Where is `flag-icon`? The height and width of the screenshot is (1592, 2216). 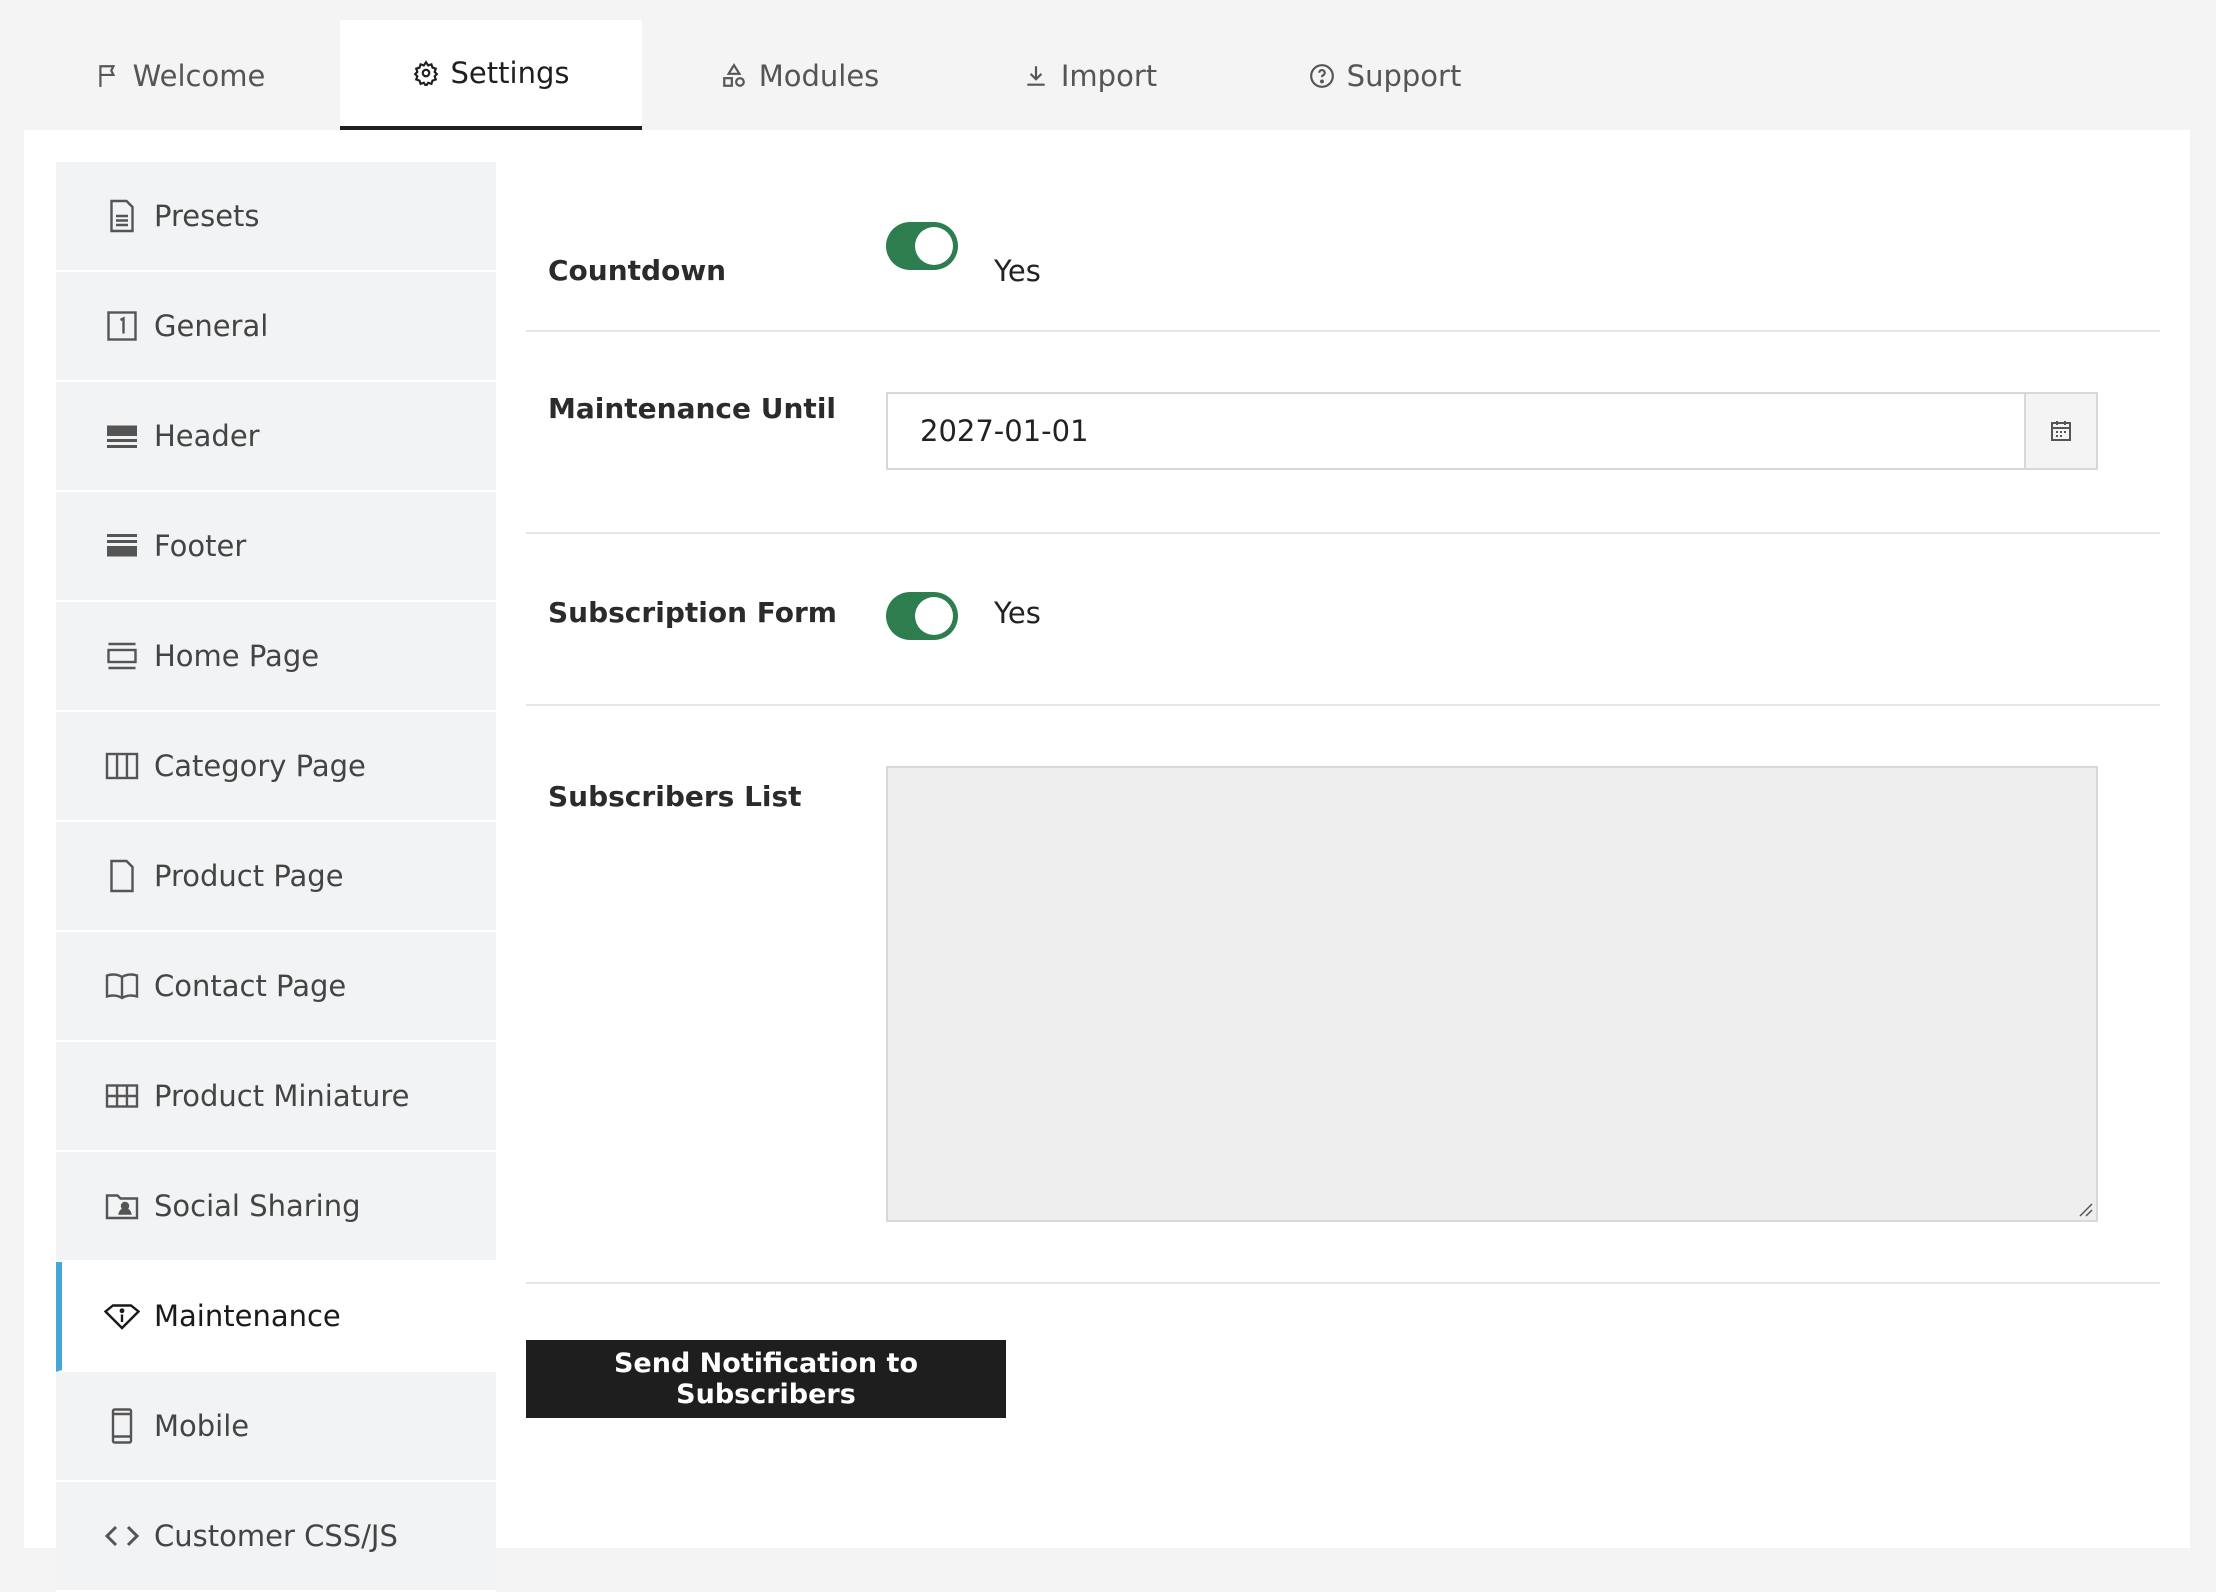
flag-icon is located at coordinates (107, 76).